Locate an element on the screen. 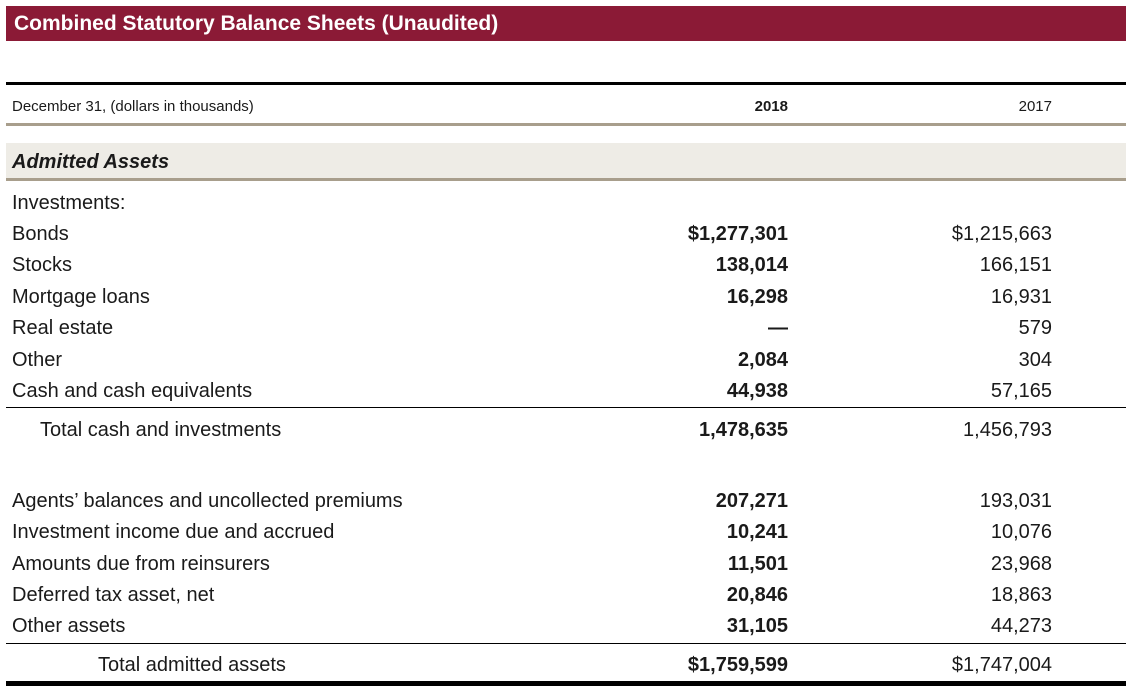 The width and height of the screenshot is (1128, 686). value-2017: 304 is located at coordinates (1035, 360).